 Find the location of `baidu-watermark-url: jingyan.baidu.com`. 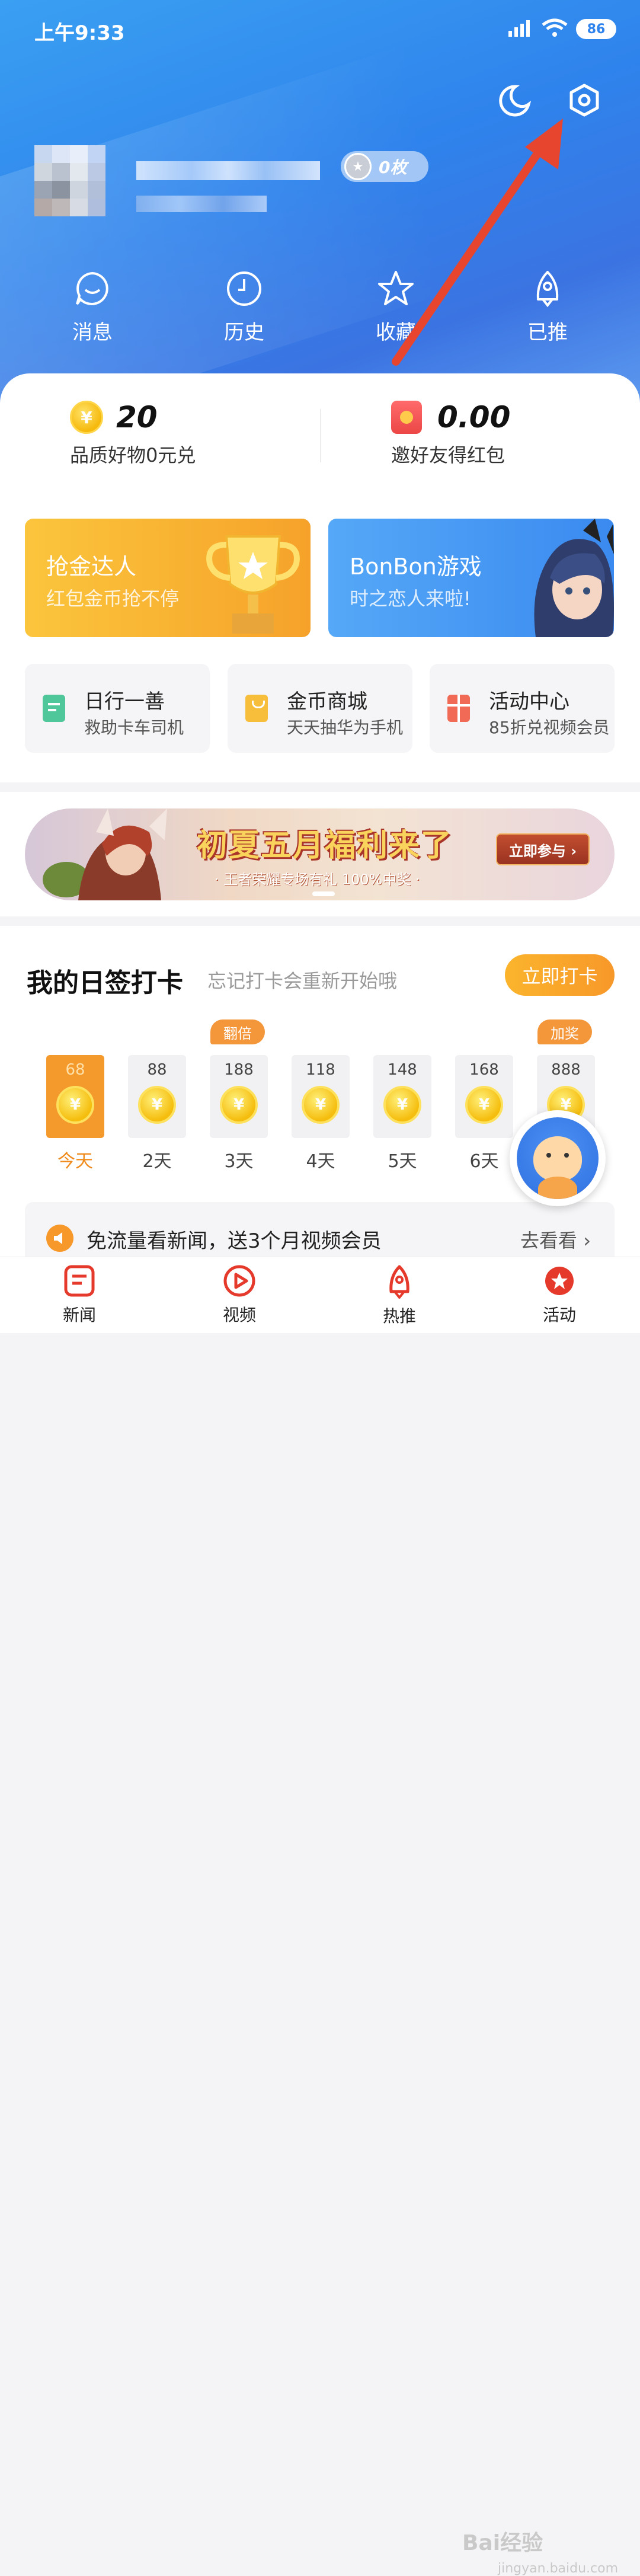

baidu-watermark-url: jingyan.baidu.com is located at coordinates (558, 2568).